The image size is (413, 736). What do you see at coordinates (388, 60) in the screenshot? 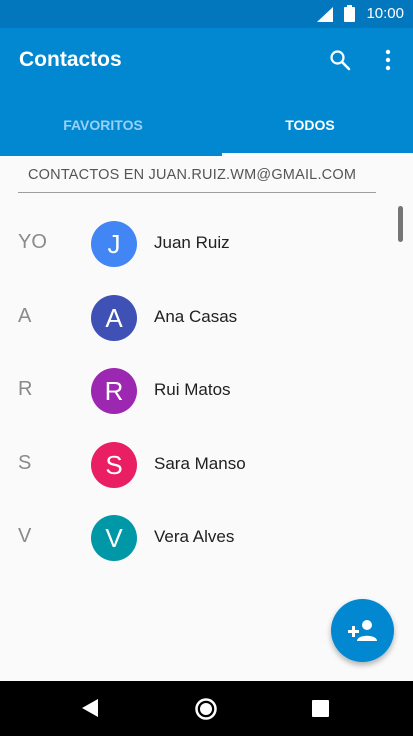
I see `more-vert-icon` at bounding box center [388, 60].